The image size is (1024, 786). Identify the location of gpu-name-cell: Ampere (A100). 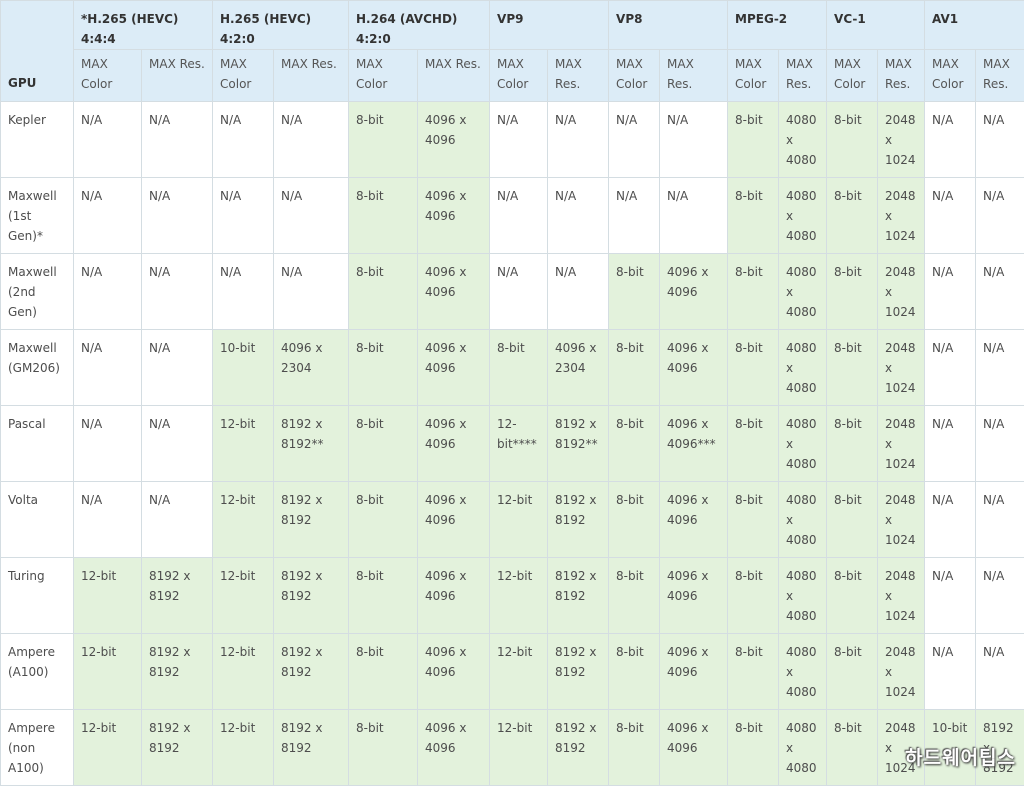
(37, 672).